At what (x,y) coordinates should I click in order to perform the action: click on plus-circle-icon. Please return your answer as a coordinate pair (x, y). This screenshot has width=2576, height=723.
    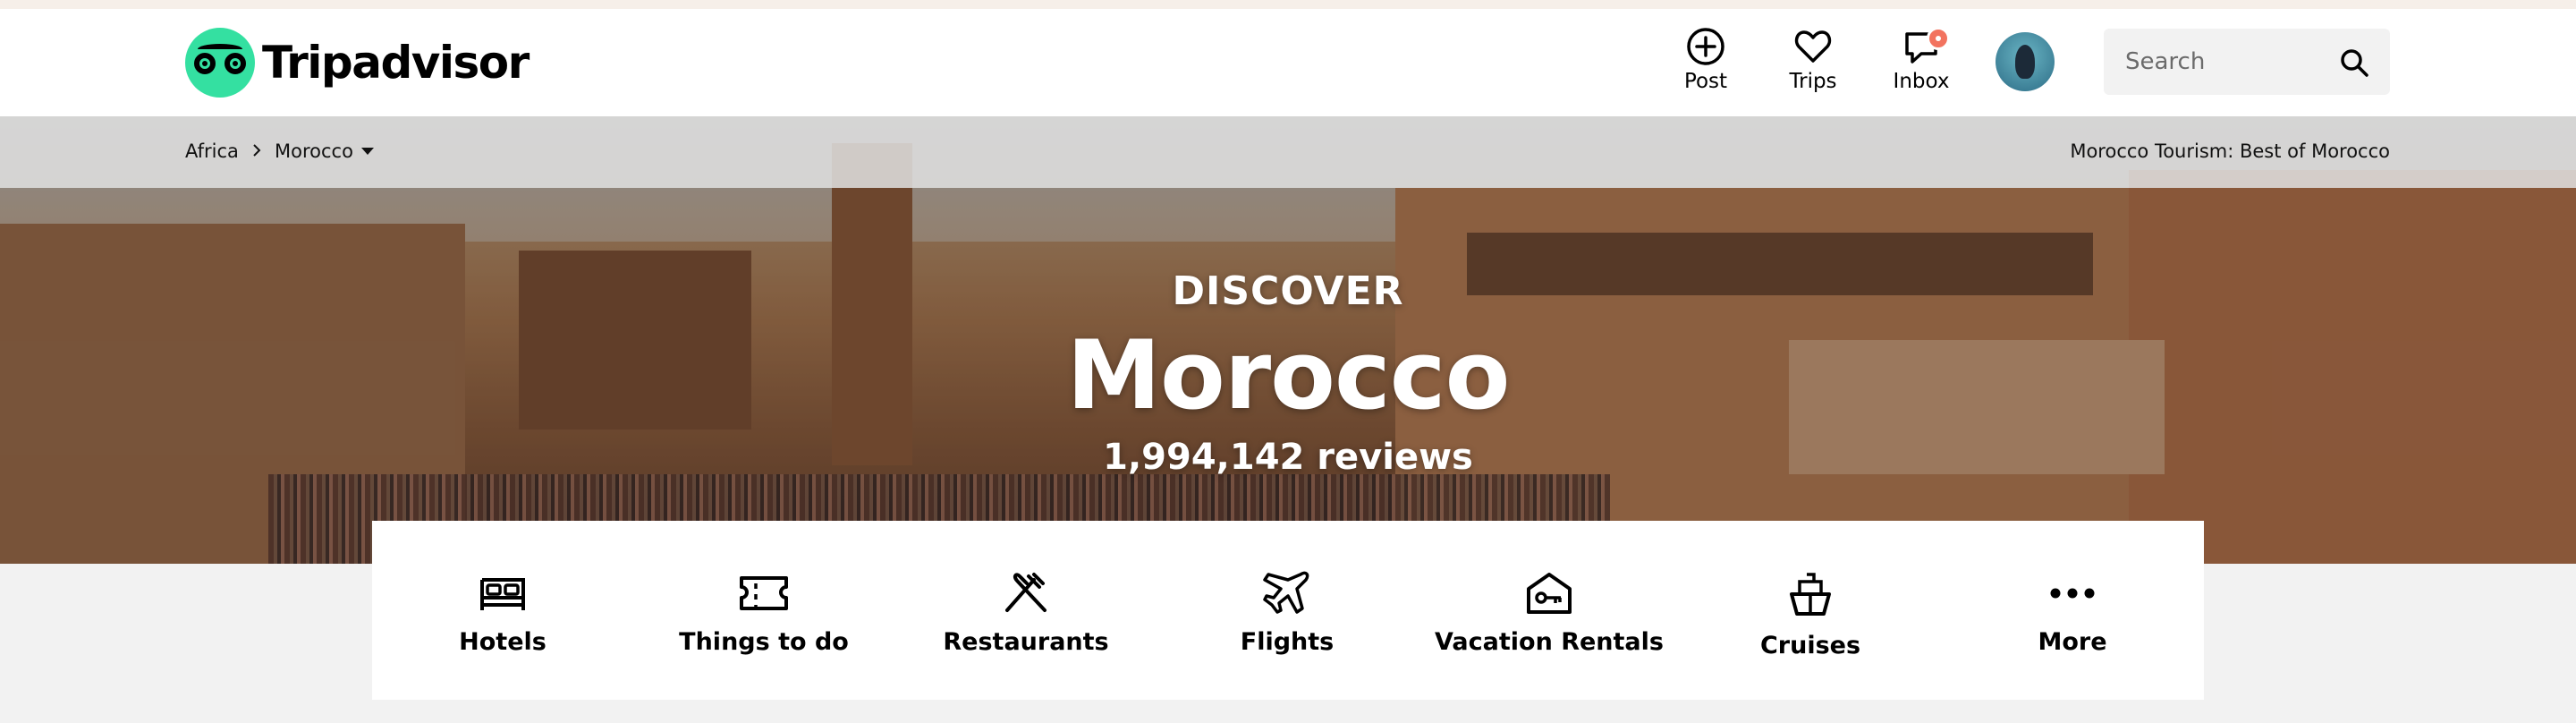
    Looking at the image, I should click on (1705, 46).